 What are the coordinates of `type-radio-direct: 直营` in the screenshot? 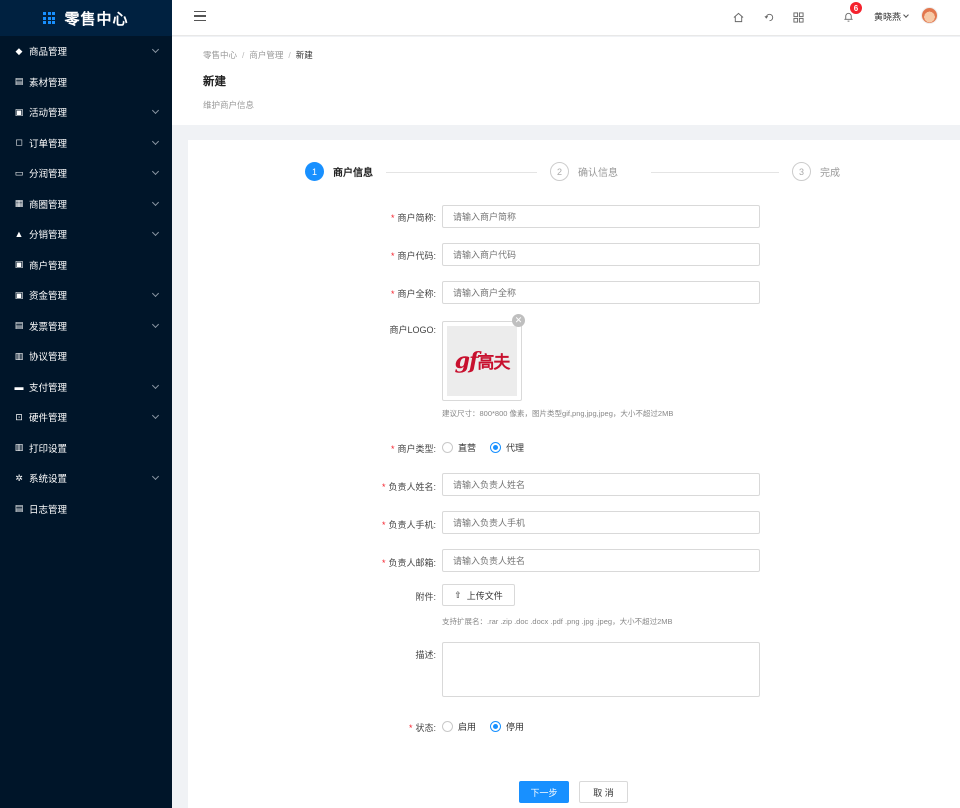 It's located at (459, 447).